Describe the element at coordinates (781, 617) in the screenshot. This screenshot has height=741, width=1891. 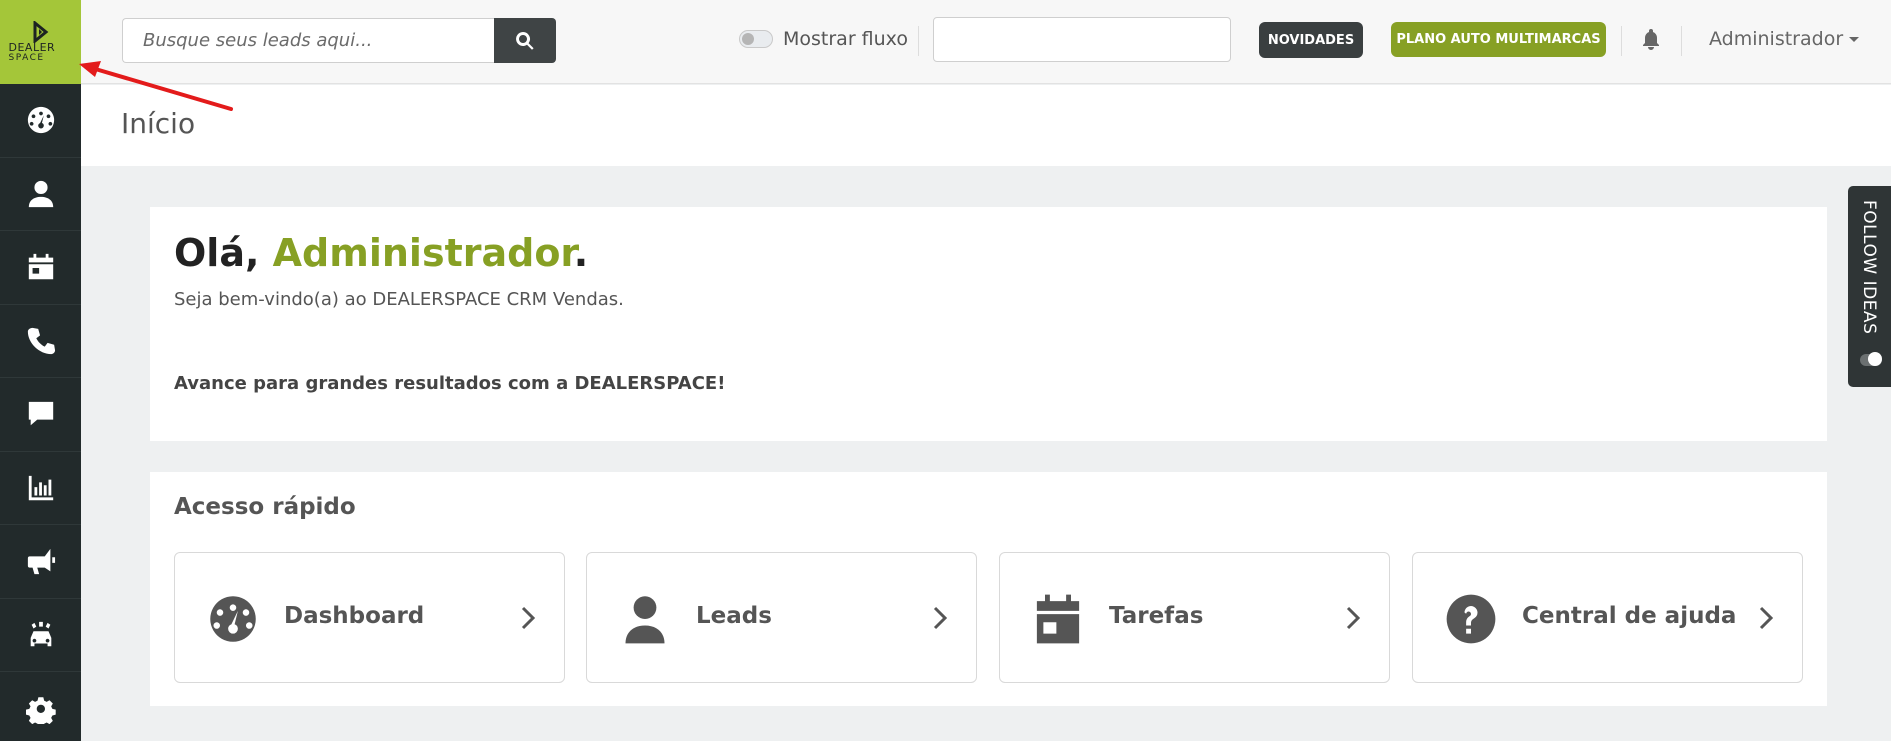
I see `quick-tile-leads: Leads` at that location.